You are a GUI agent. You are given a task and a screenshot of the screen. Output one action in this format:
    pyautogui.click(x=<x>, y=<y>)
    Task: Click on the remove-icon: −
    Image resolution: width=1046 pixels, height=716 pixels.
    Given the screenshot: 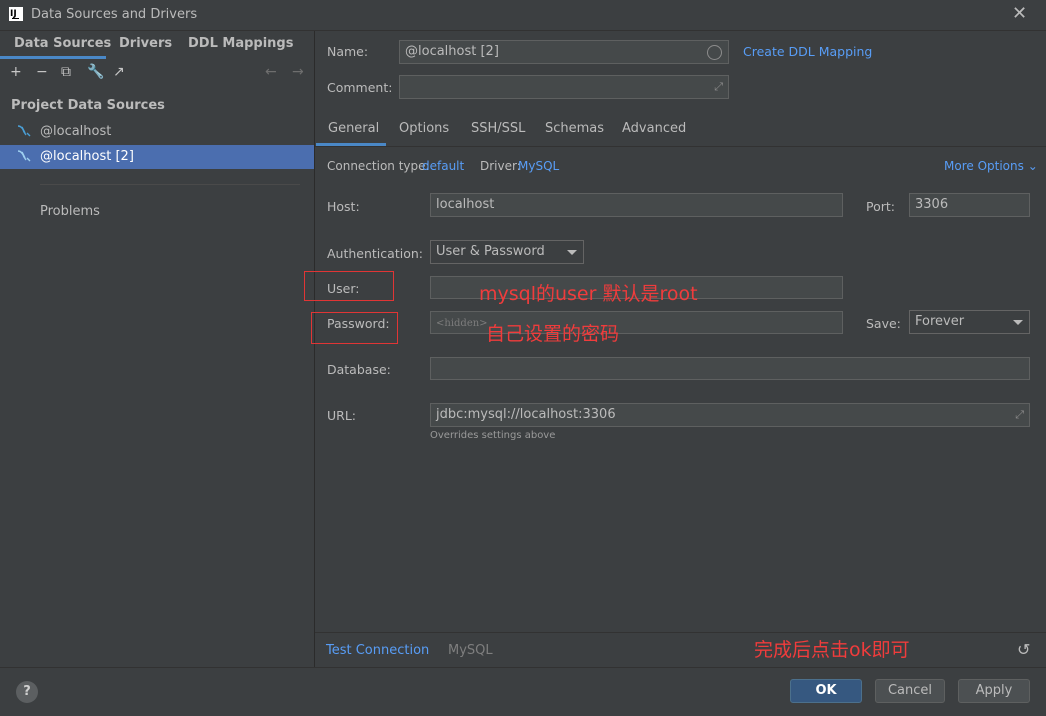 What is the action you would take?
    pyautogui.click(x=42, y=72)
    